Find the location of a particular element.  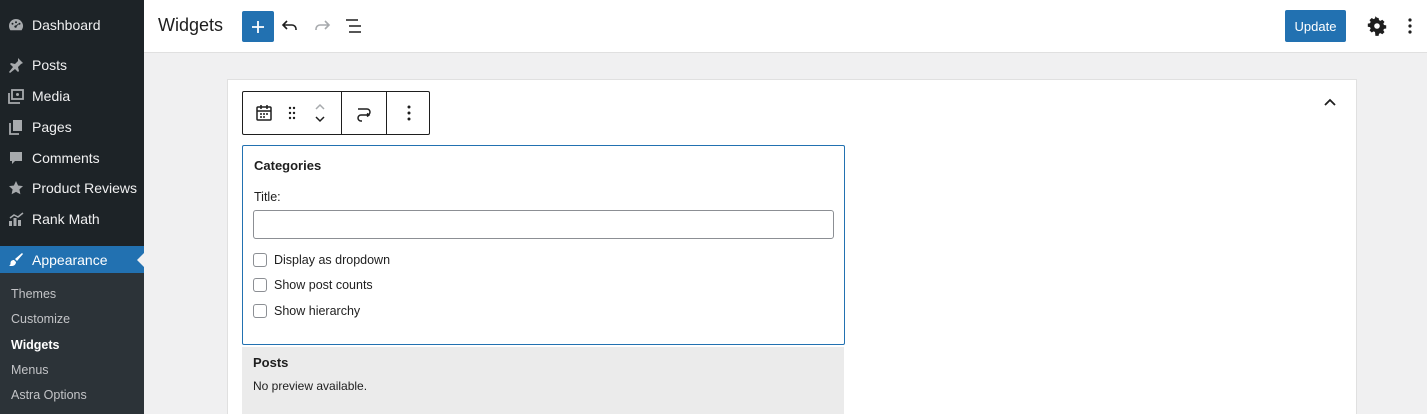

sidebar-item-label: Appearance is located at coordinates (70, 260).